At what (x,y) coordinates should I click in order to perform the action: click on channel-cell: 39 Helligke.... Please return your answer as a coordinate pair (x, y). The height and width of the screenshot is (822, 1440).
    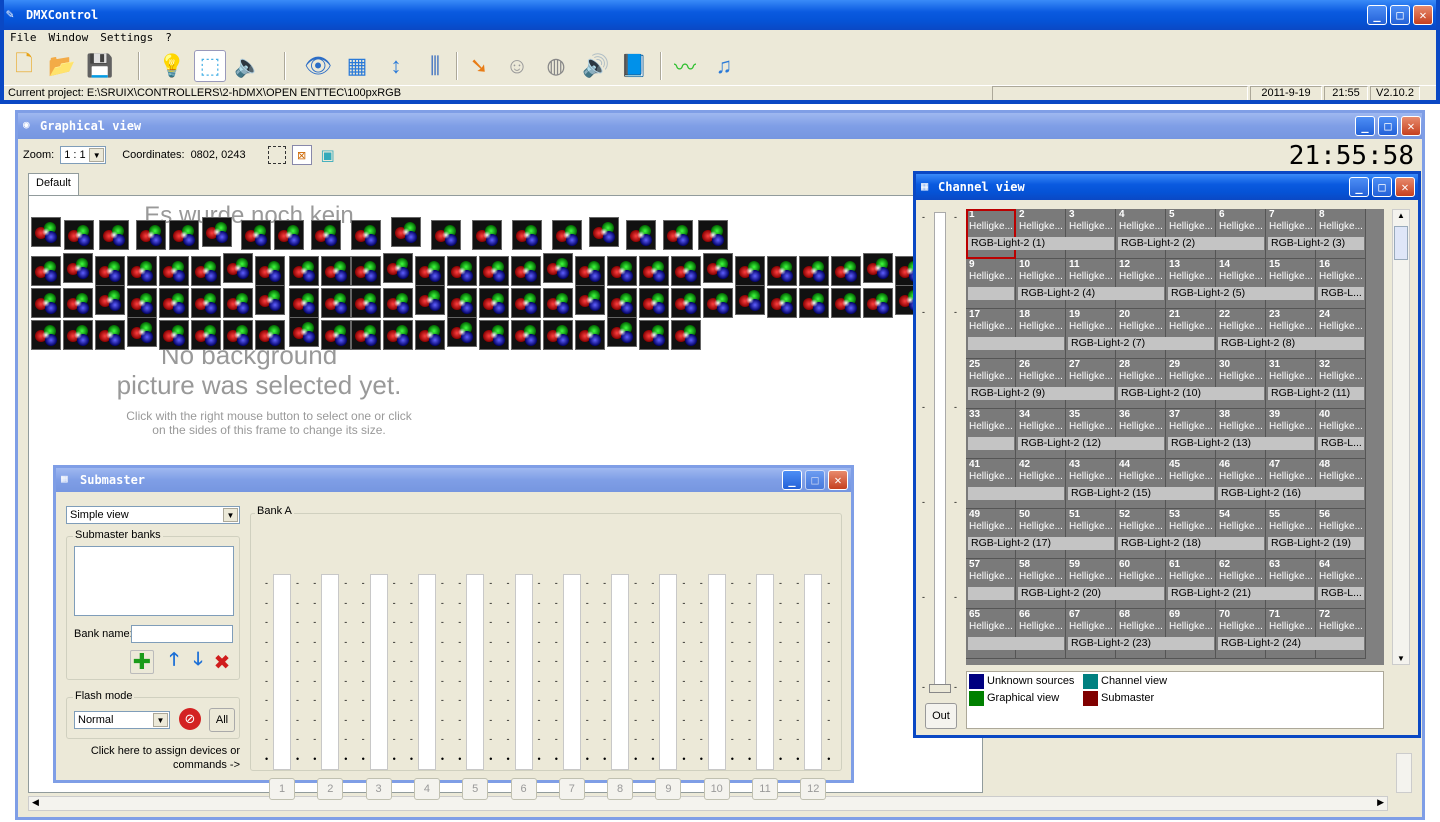
    Looking at the image, I should click on (1291, 434).